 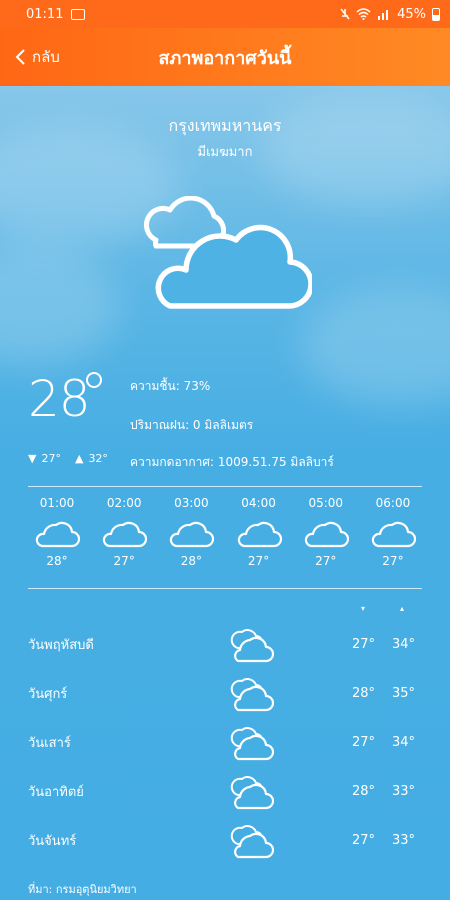 I want to click on hourly-item: 04:00 27°, so click(x=259, y=532).